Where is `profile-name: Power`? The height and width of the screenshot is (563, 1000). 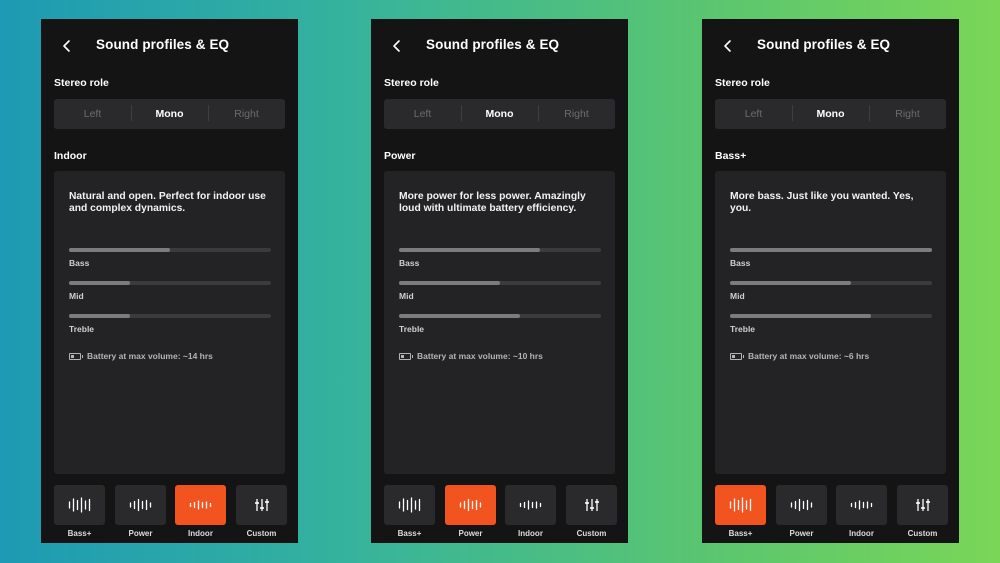 profile-name: Power is located at coordinates (400, 156).